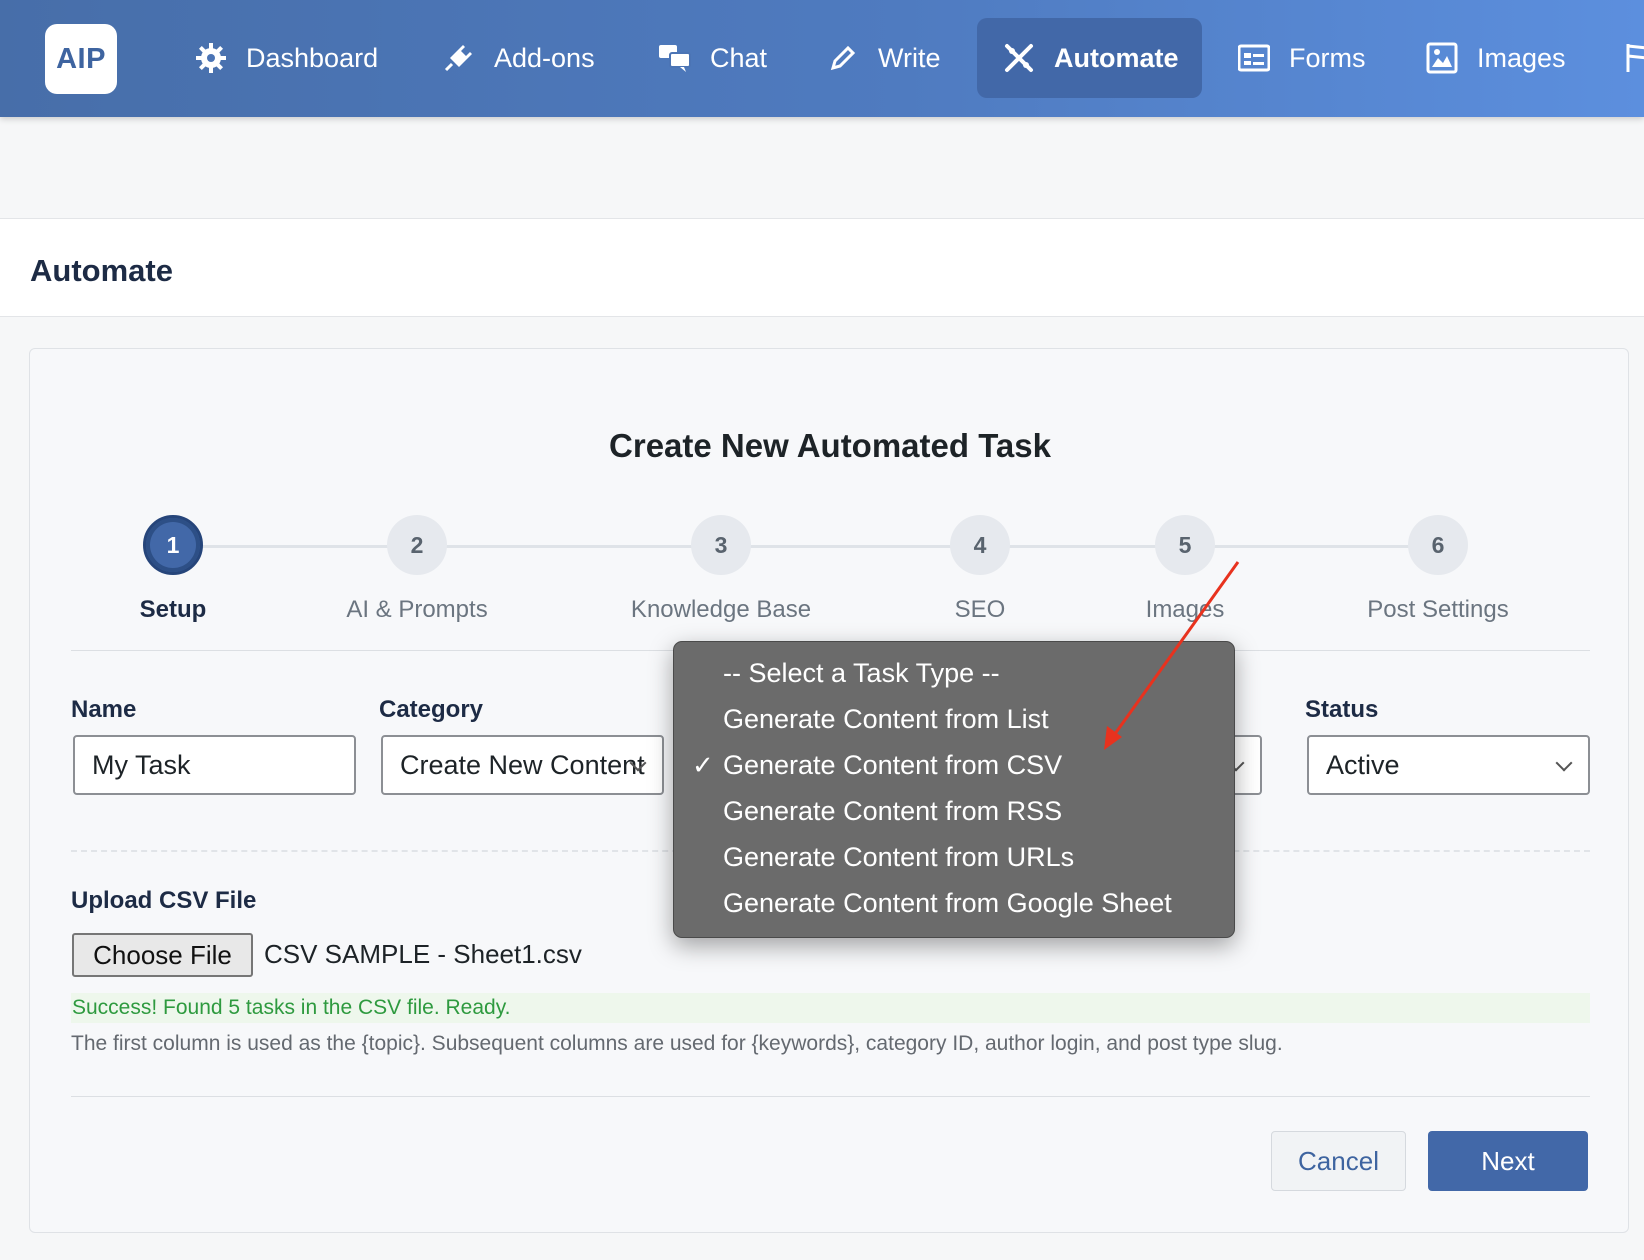 This screenshot has height=1260, width=1644. What do you see at coordinates (898, 857) in the screenshot?
I see `dropdown-option-urls: Generate Content from URLs` at bounding box center [898, 857].